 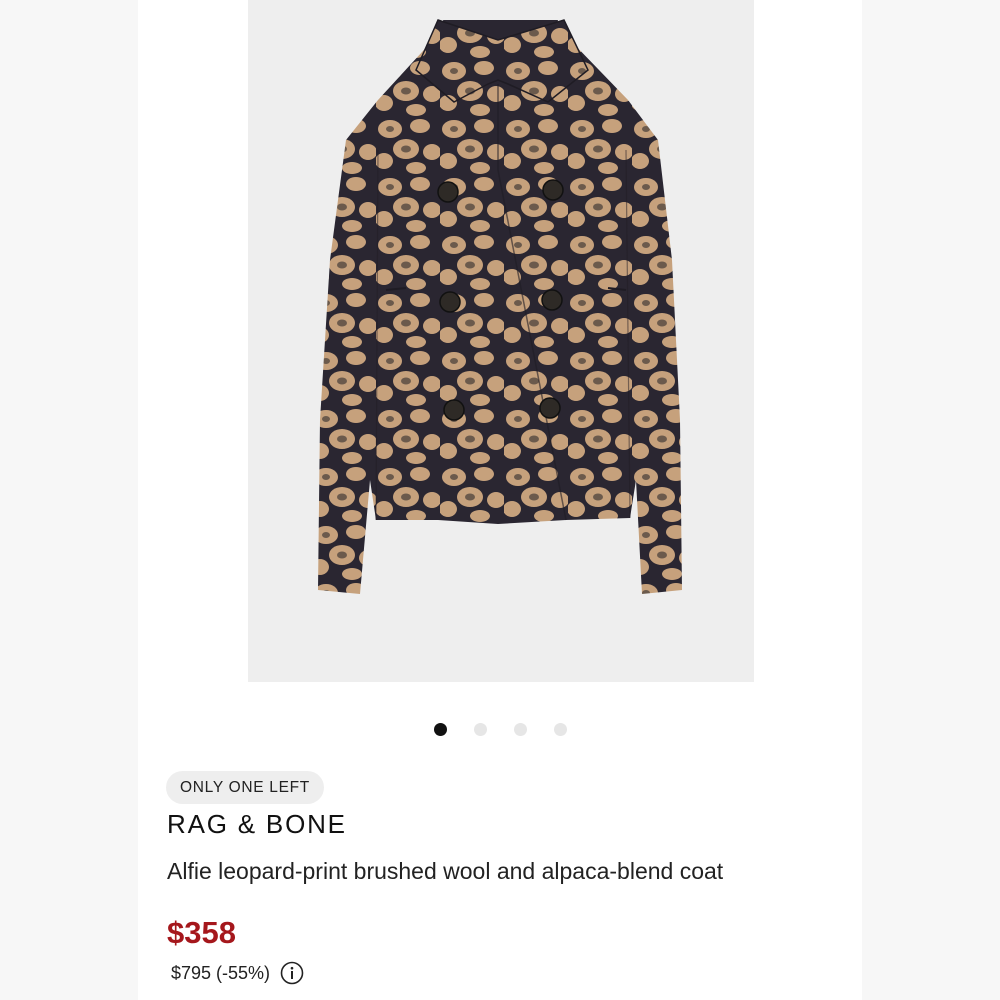 I want to click on info-icon, so click(x=292, y=973).